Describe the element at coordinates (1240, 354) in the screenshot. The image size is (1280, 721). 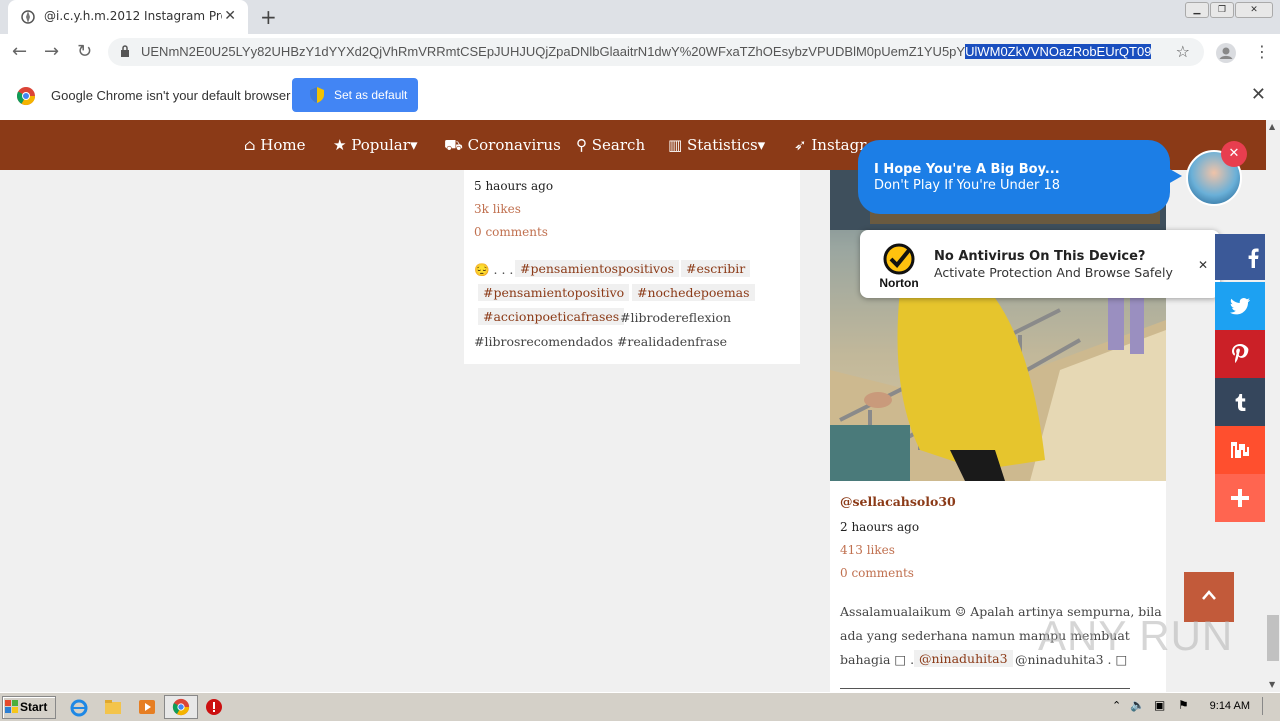
I see `pinterest-share-button` at that location.